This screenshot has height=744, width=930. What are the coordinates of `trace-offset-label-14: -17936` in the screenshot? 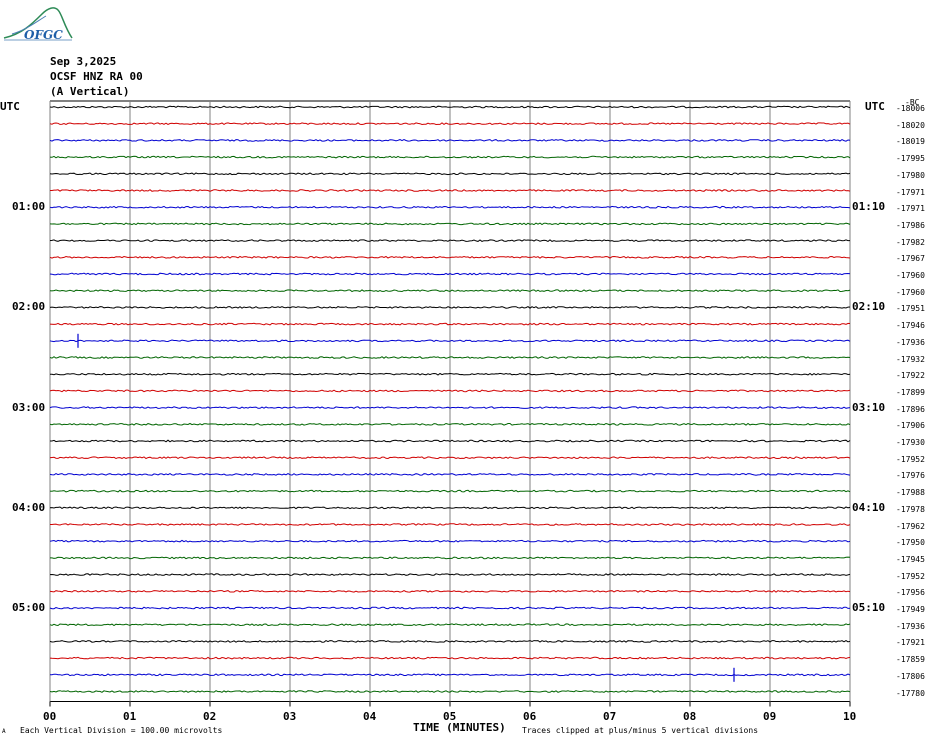 It's located at (910, 342).